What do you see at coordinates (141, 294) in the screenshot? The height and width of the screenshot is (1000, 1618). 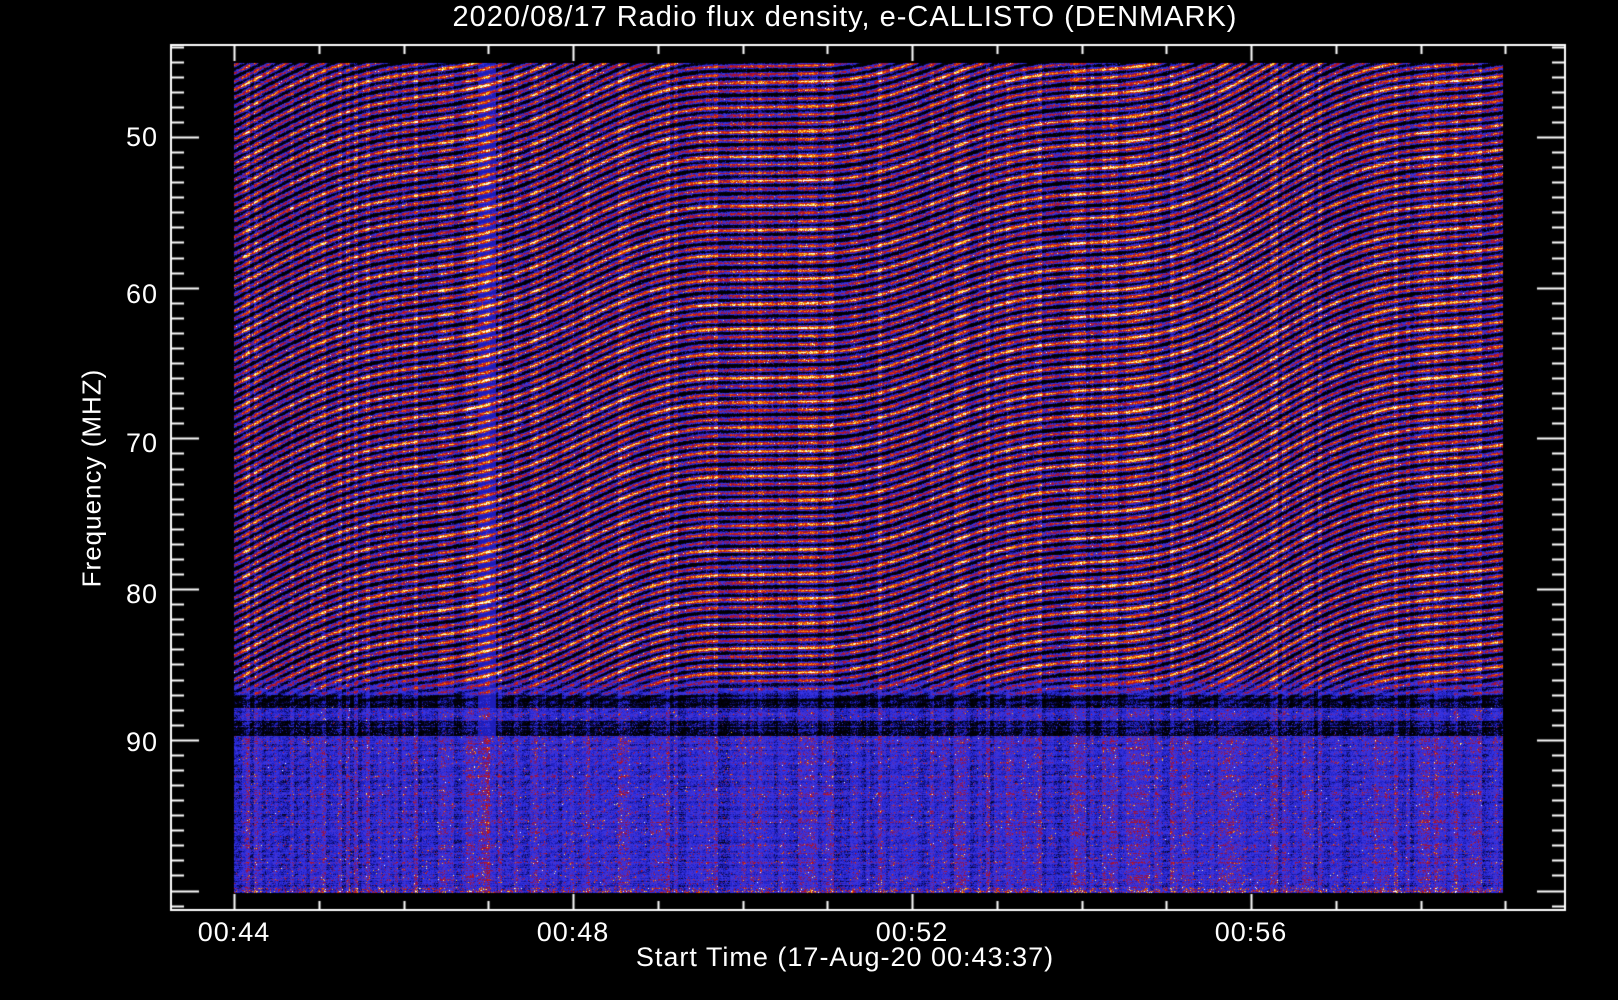 I see `y-tick-label: 60` at bounding box center [141, 294].